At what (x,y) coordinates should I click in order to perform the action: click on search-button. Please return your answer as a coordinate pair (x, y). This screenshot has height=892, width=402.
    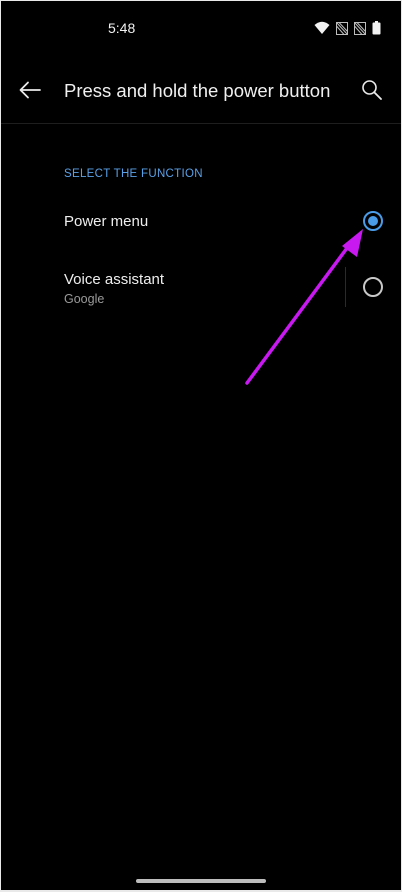
    Looking at the image, I should click on (372, 92).